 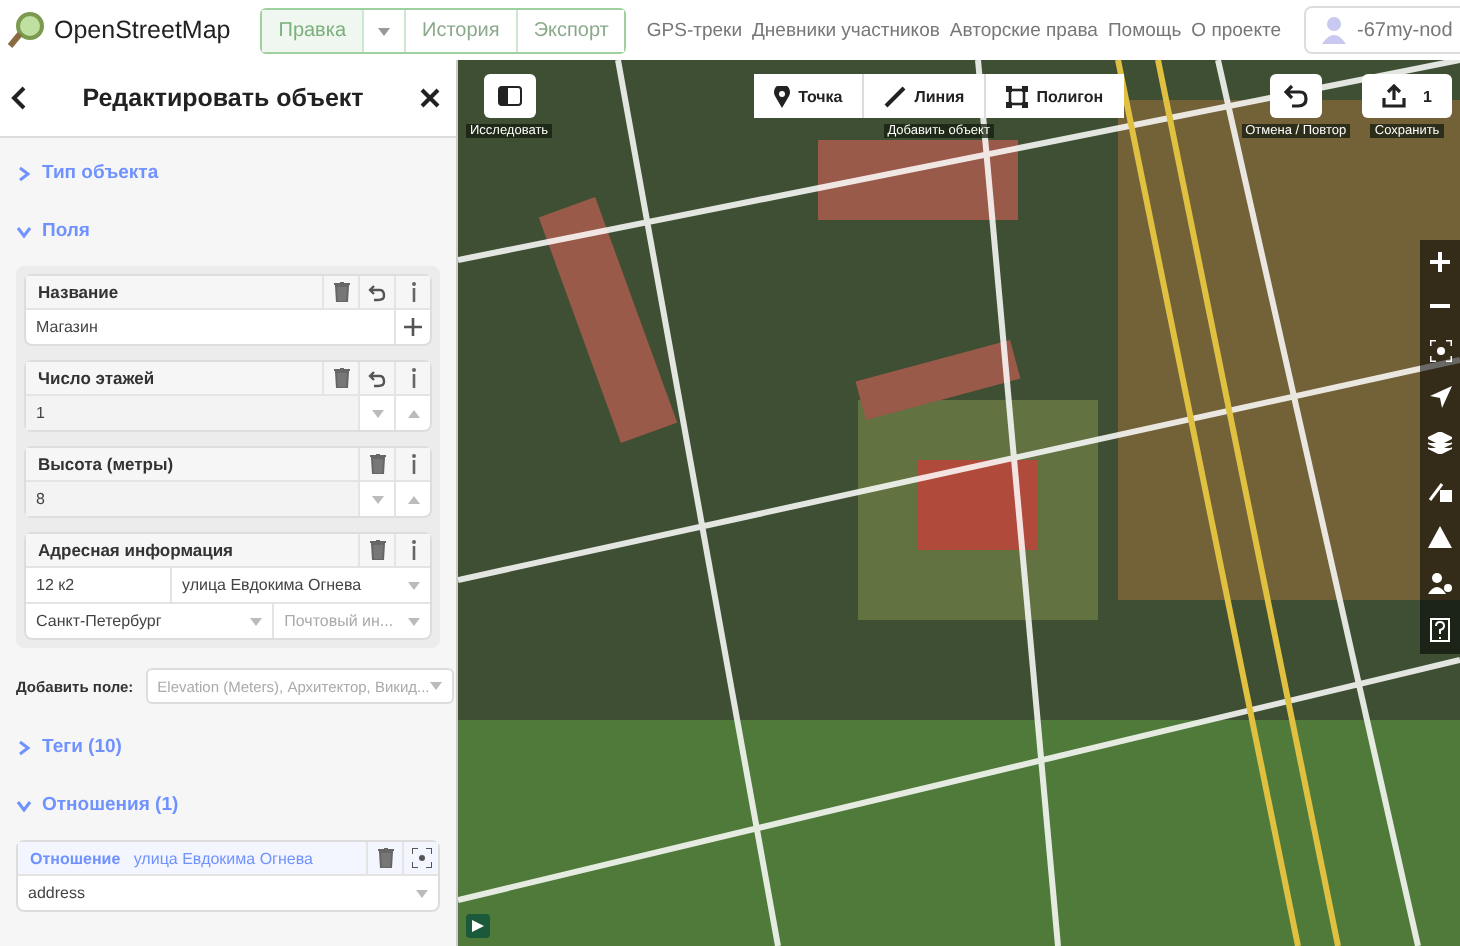 What do you see at coordinates (192, 499) in the screenshot?
I see `number-input: 8` at bounding box center [192, 499].